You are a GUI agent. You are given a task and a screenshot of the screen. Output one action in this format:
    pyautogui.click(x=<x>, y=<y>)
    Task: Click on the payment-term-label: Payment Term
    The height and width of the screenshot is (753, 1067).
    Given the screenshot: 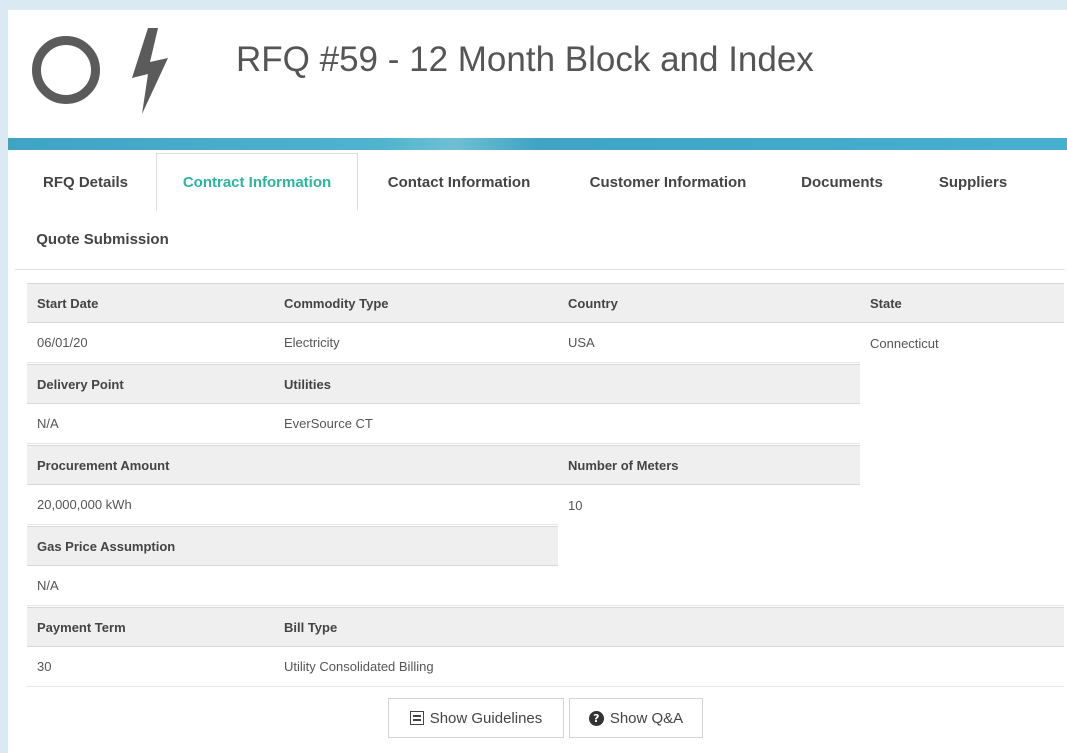 What is the action you would take?
    pyautogui.click(x=81, y=627)
    